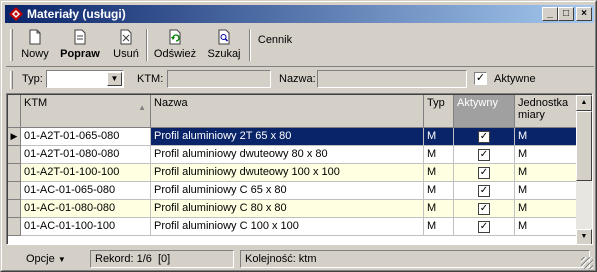 Image resolution: width=597 pixels, height=272 pixels. Describe the element at coordinates (142, 107) in the screenshot. I see `sort-ascending-icon: ▲` at that location.